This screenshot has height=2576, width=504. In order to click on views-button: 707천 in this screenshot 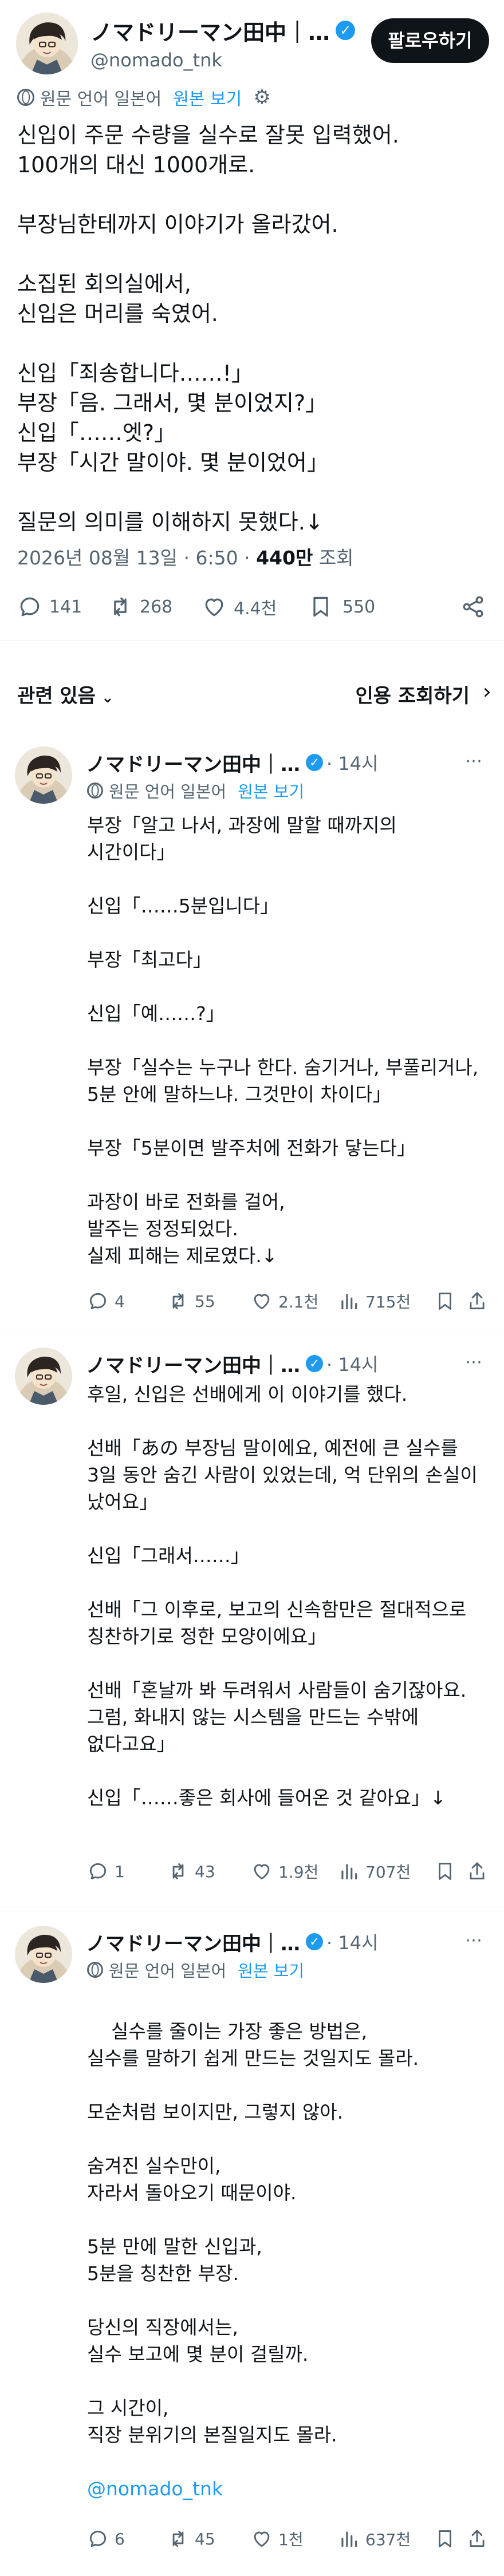, I will do `click(375, 1871)`.